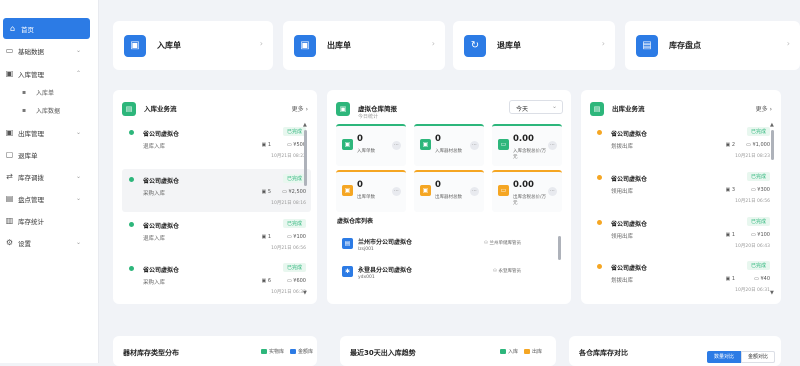 The width and height of the screenshot is (800, 366). I want to click on outbound-icon: ▣, so click(347, 190).